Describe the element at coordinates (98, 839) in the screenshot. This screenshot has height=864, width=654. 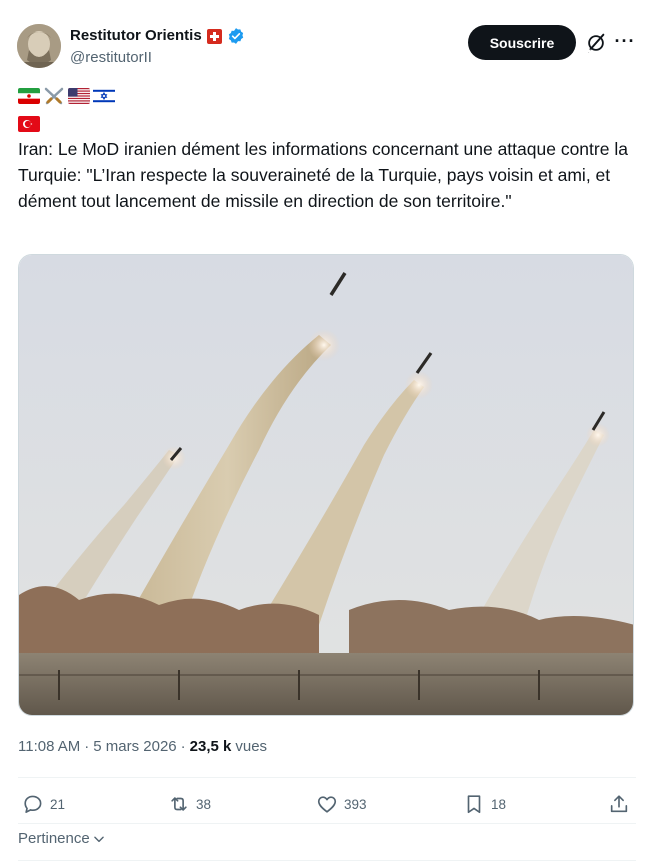
I see `chevron-down-icon` at that location.